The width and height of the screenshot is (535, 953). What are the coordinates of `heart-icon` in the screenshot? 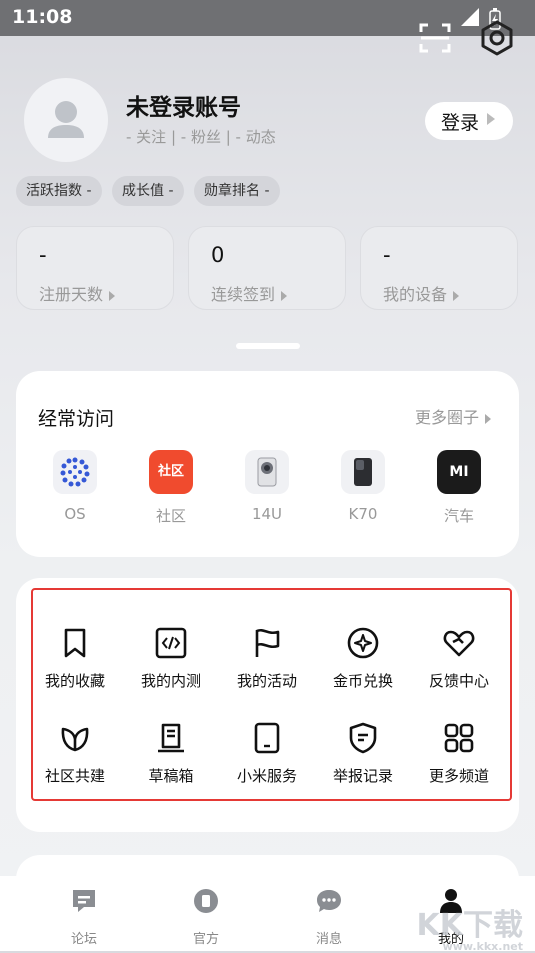 It's located at (459, 643).